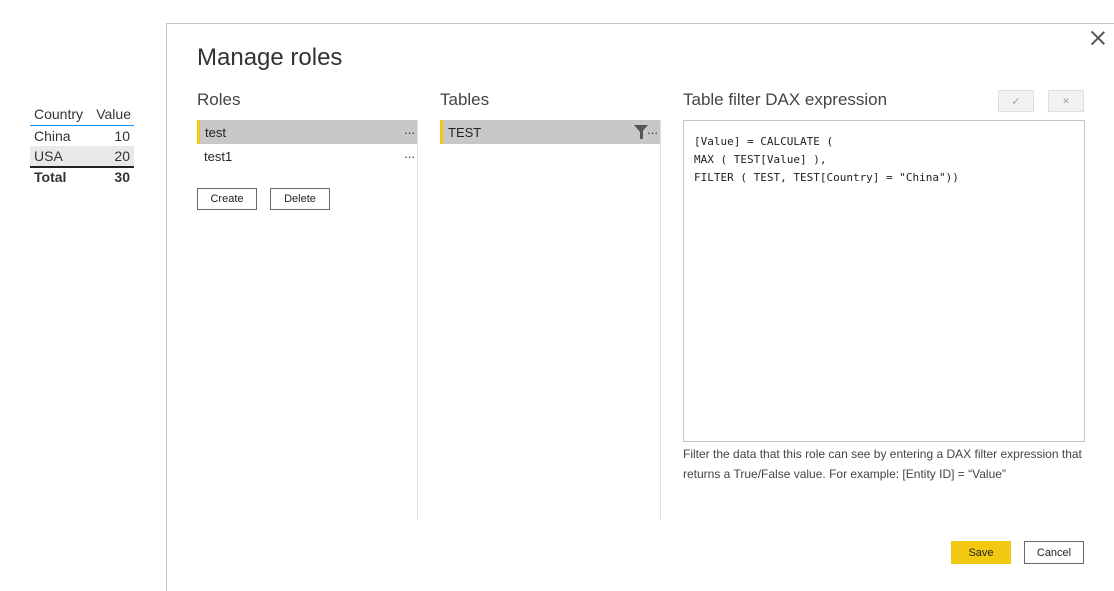  What do you see at coordinates (270, 57) in the screenshot?
I see `dialog-title: Manage roles` at bounding box center [270, 57].